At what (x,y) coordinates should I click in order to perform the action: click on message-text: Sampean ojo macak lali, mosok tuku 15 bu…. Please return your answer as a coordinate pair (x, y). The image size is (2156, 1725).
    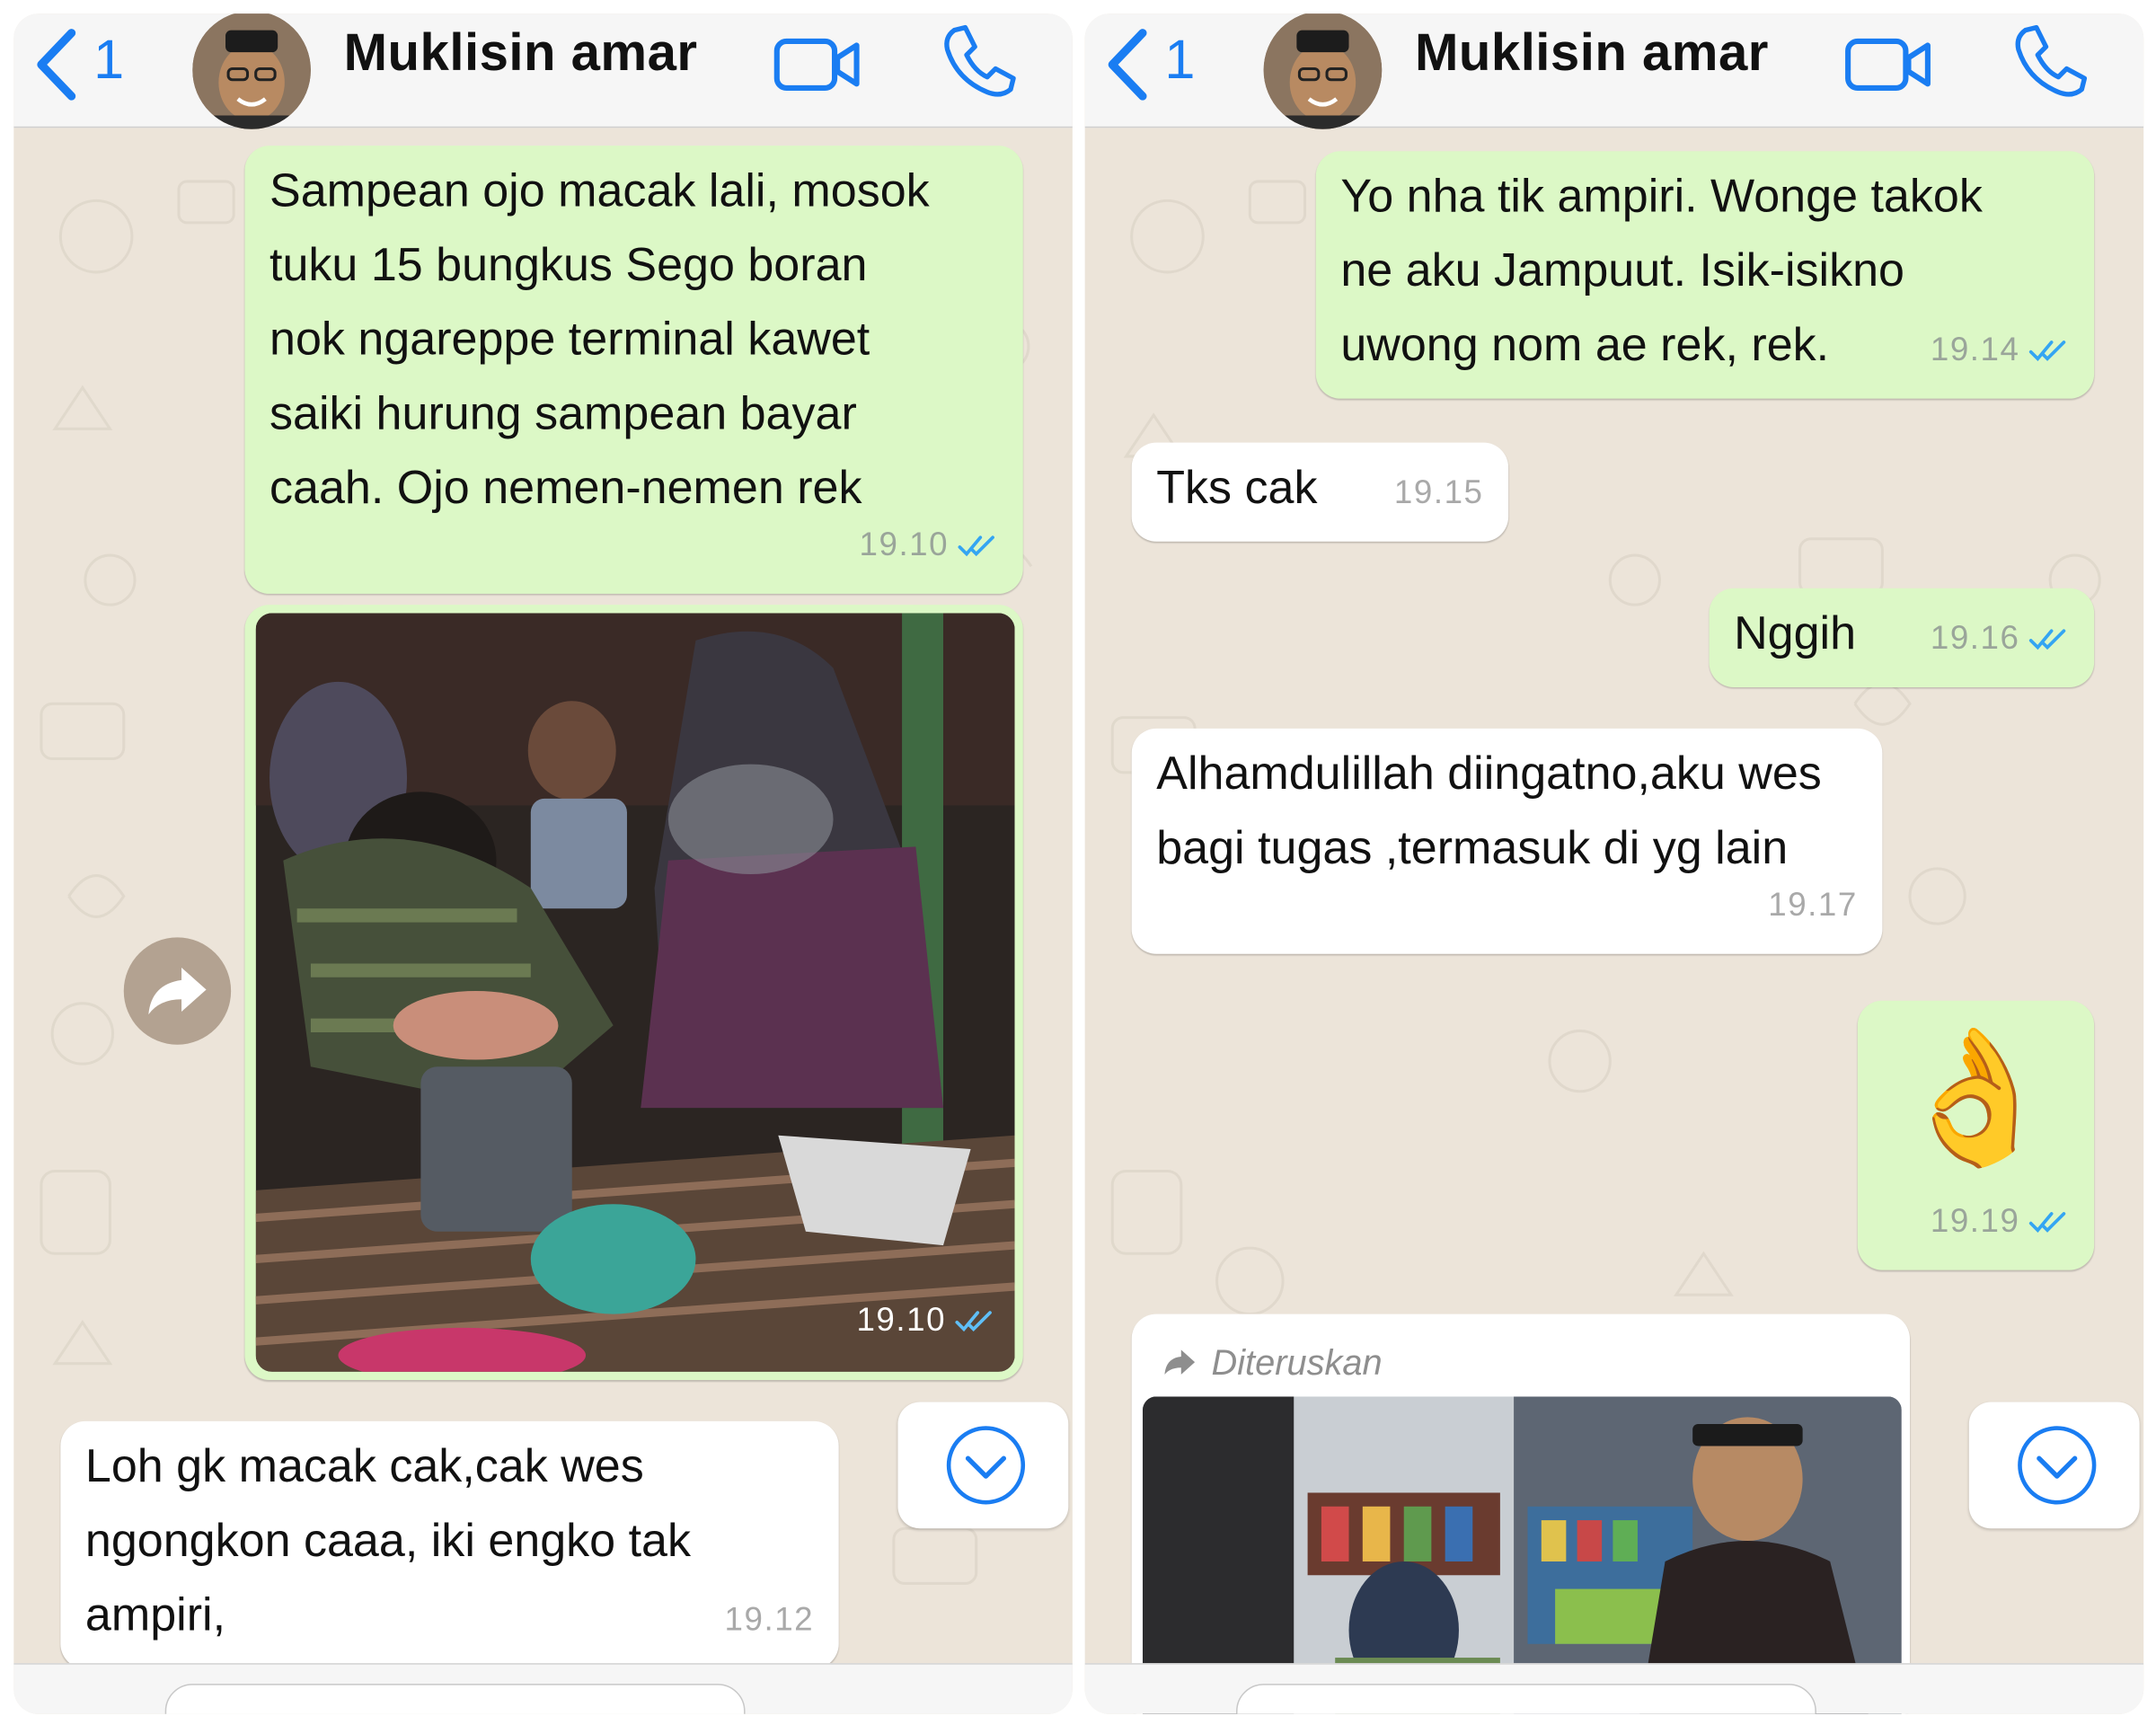
    Looking at the image, I should click on (599, 339).